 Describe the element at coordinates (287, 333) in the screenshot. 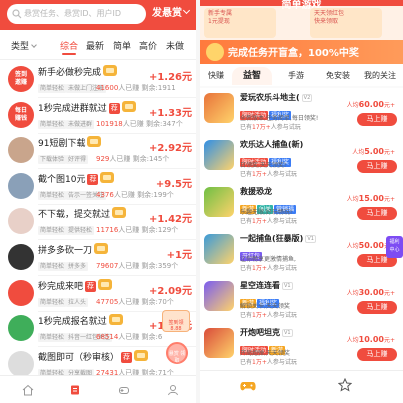

I see `version-tag: V1` at that location.